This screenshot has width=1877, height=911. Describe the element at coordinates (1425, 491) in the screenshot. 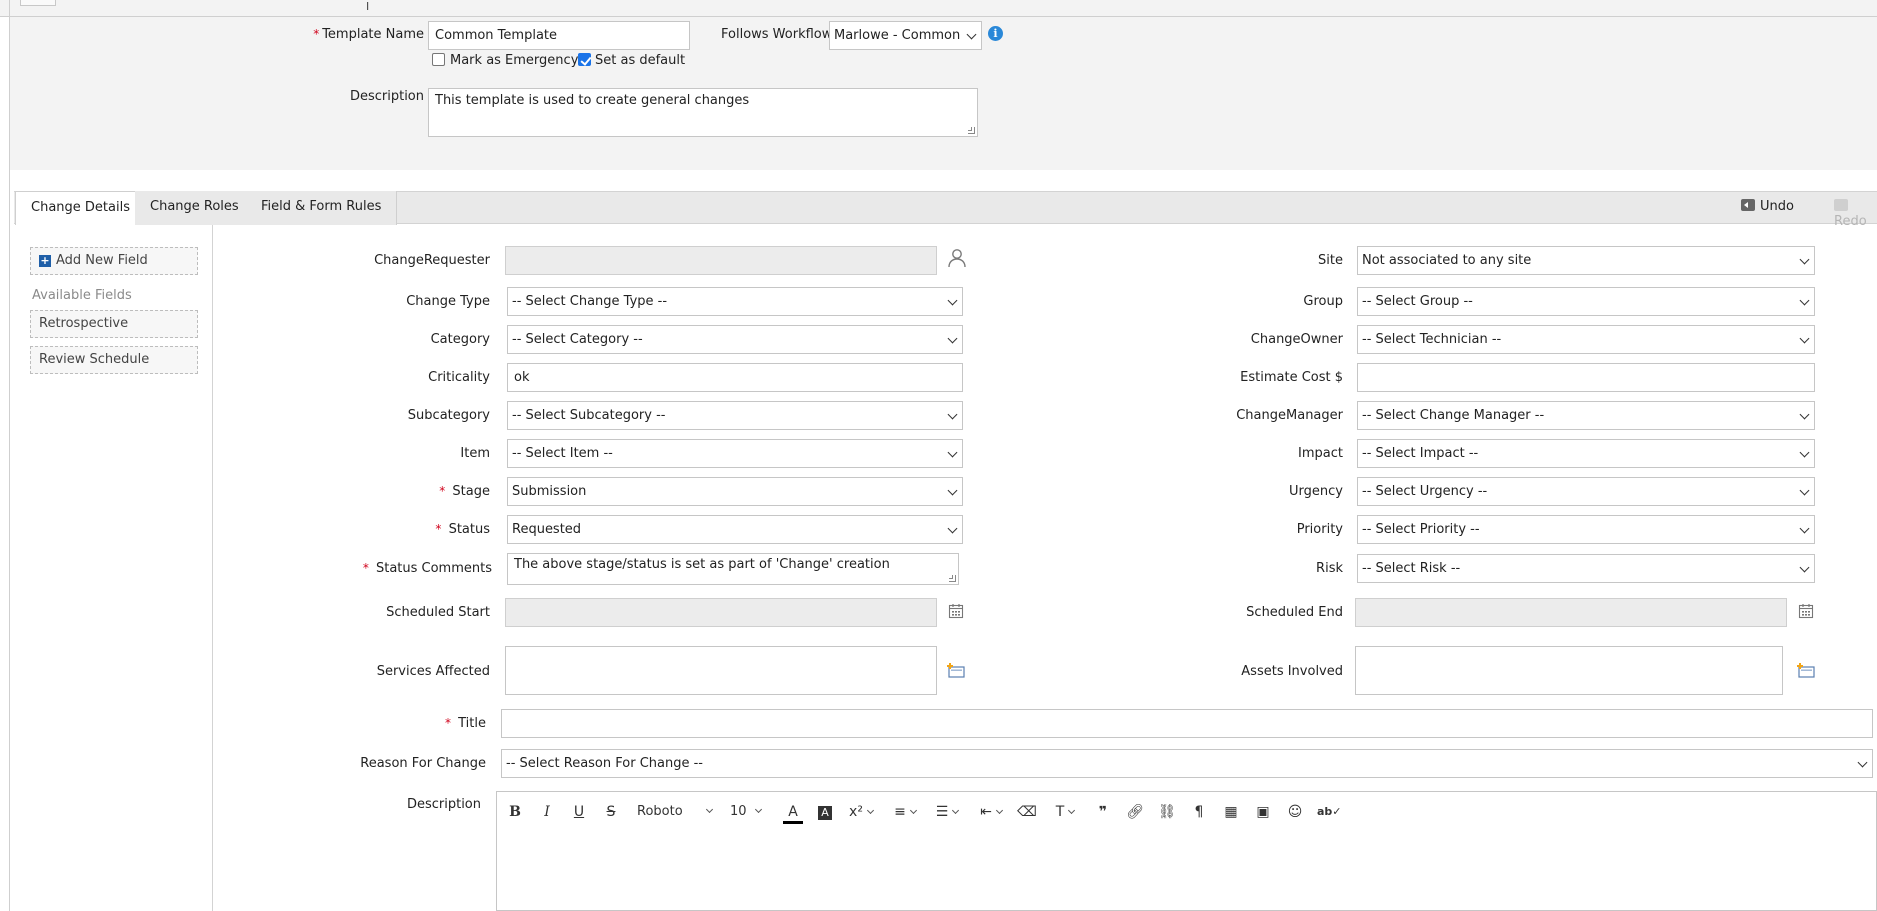

I see `urgency-value: -- Select Urgency --` at that location.